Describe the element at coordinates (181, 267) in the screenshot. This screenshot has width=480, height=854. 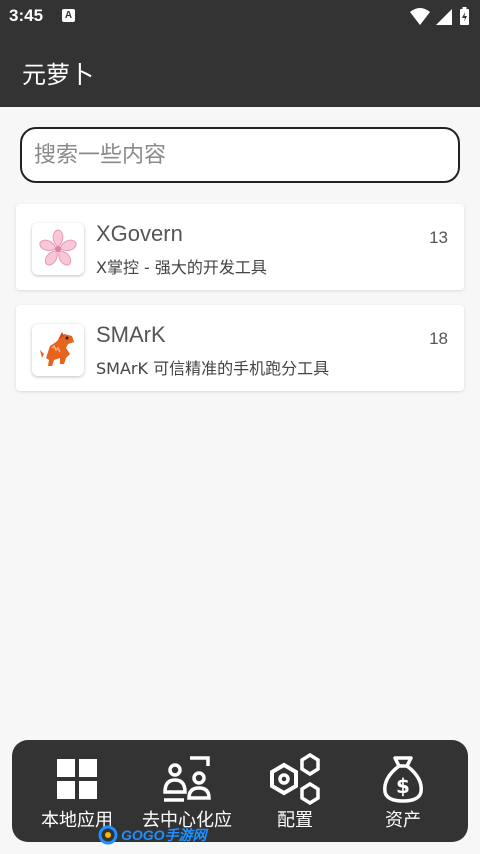
I see `app-description: X掌控 - 强大的开发工具` at that location.